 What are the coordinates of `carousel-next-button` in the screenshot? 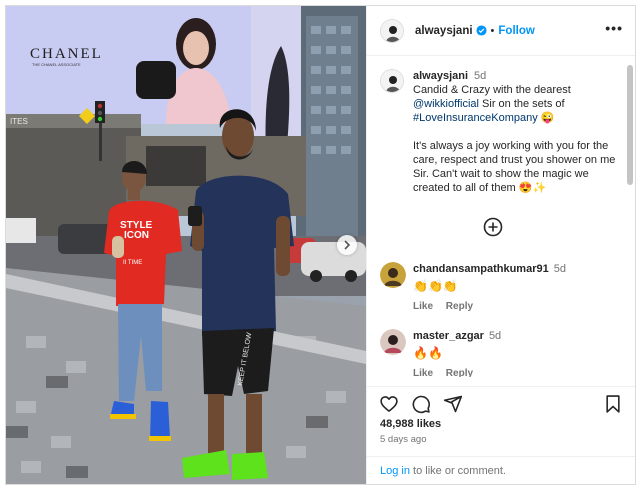 It's located at (347, 245).